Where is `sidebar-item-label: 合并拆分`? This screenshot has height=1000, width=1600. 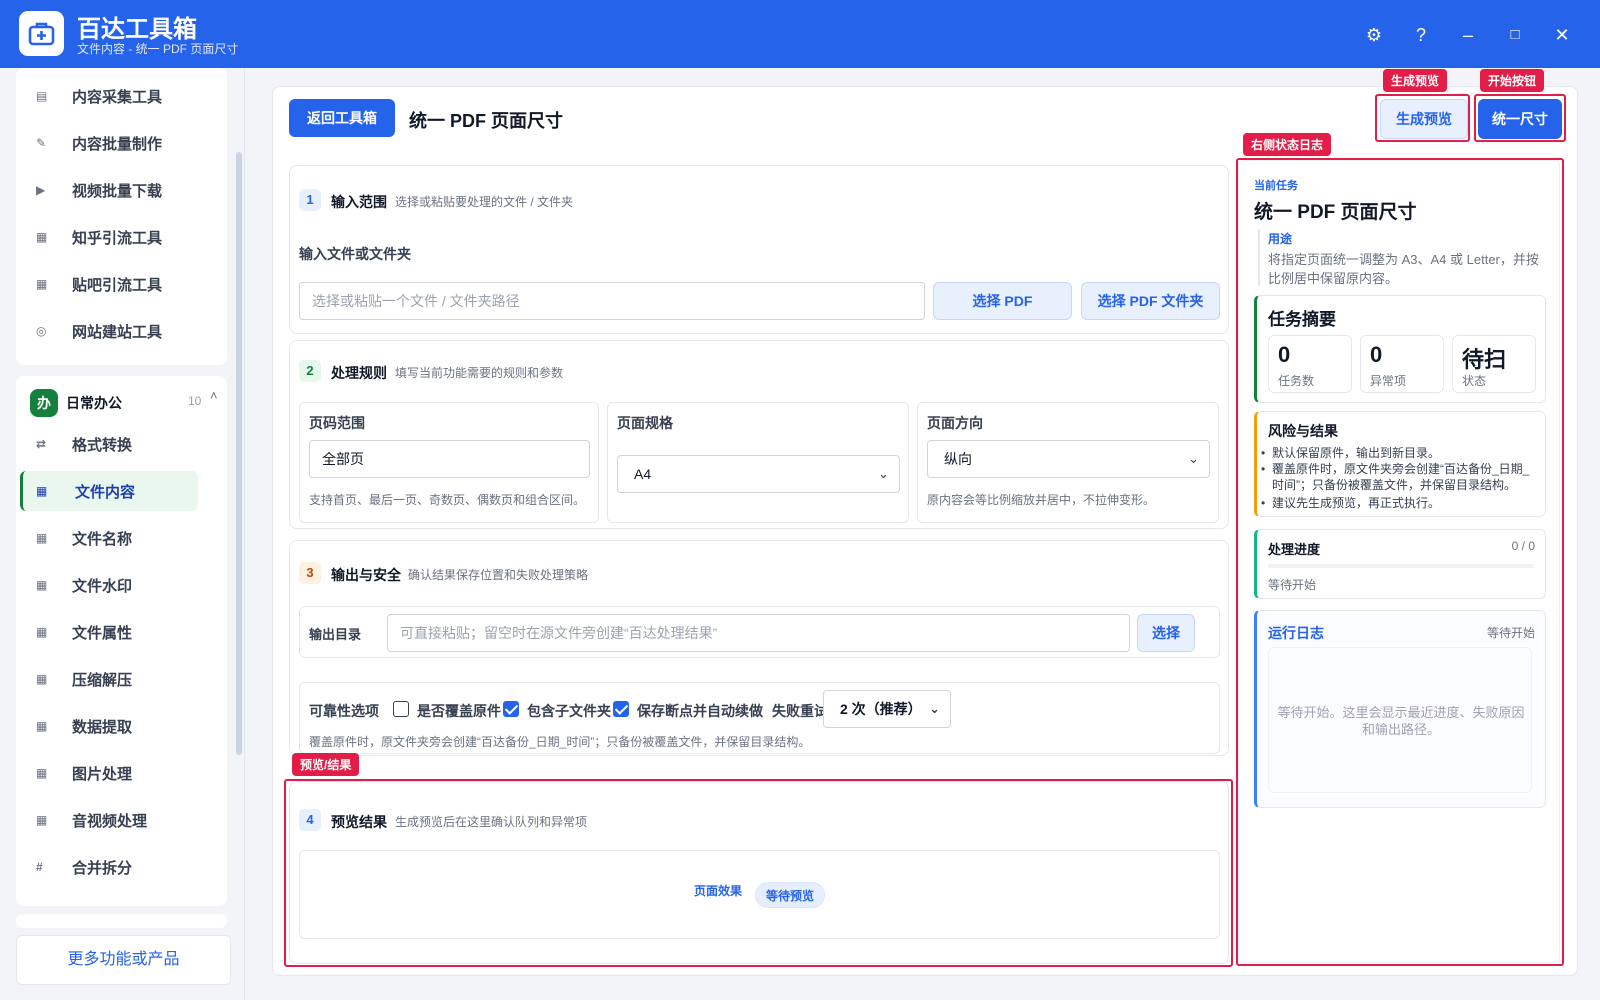
sidebar-item-label: 合并拆分 is located at coordinates (102, 868).